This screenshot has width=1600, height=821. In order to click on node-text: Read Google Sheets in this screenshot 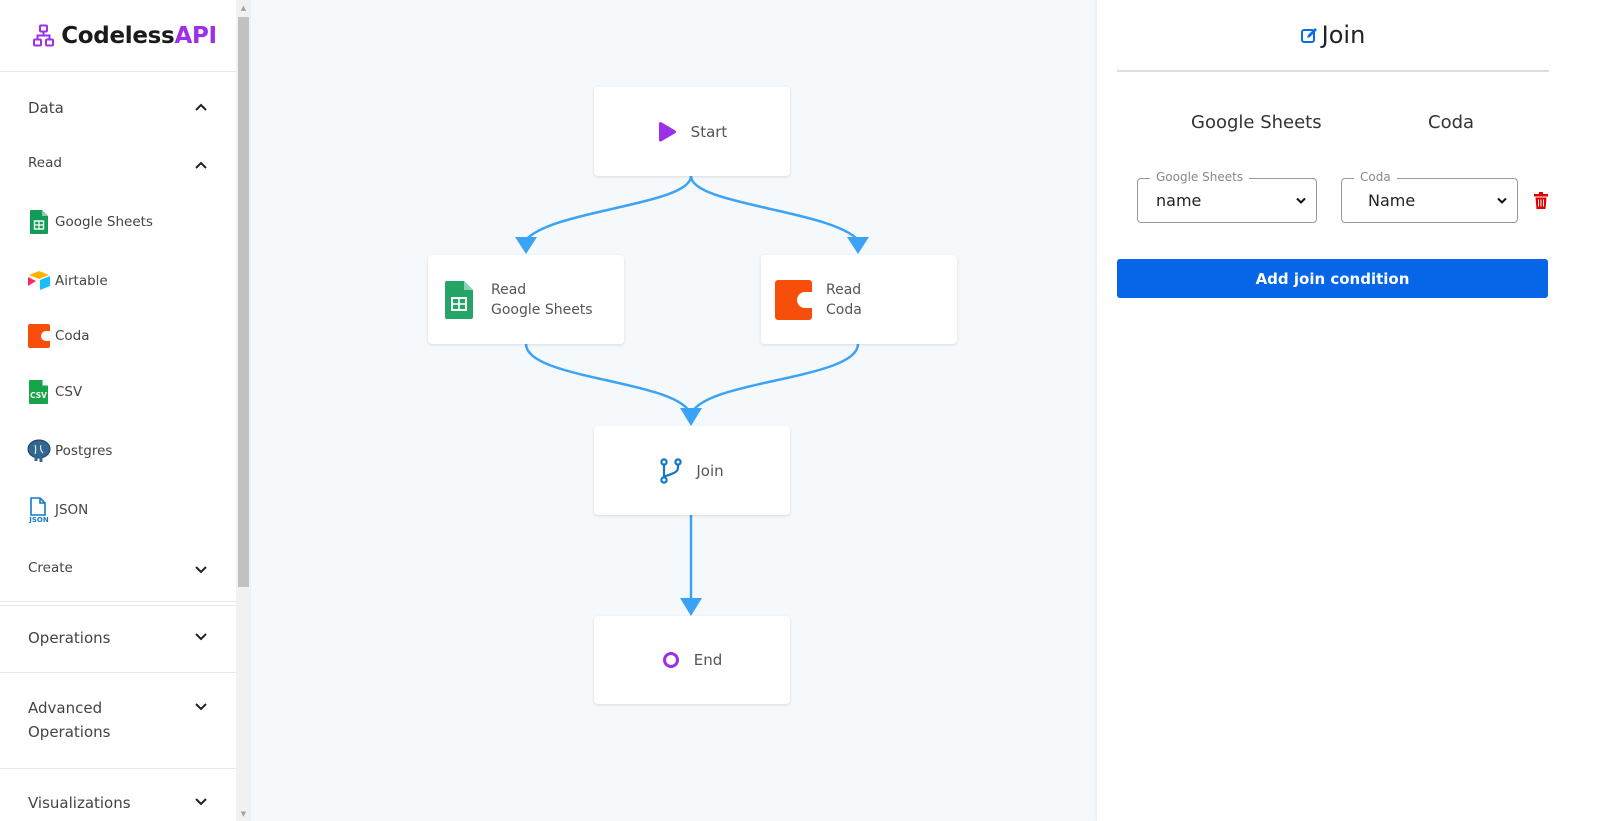, I will do `click(542, 300)`.